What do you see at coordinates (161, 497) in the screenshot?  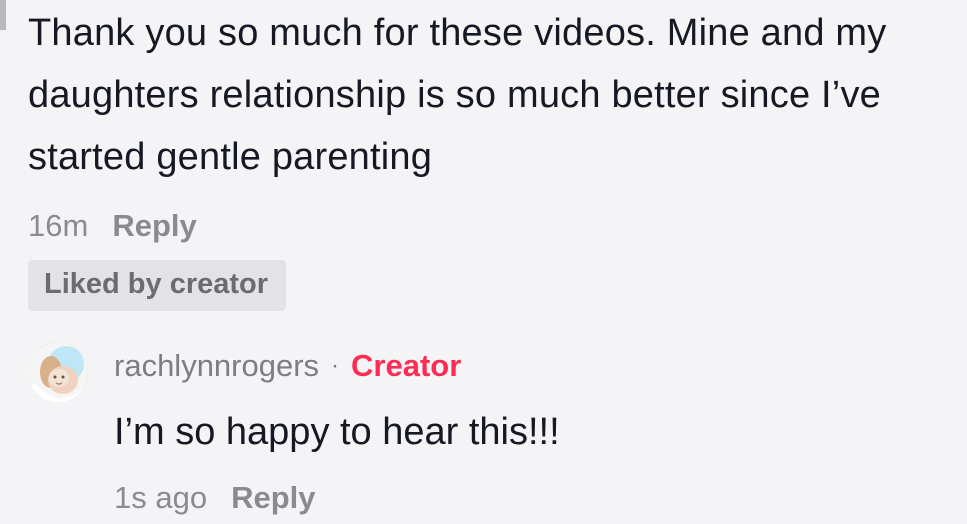 I see `reply-time: 1s ago` at bounding box center [161, 497].